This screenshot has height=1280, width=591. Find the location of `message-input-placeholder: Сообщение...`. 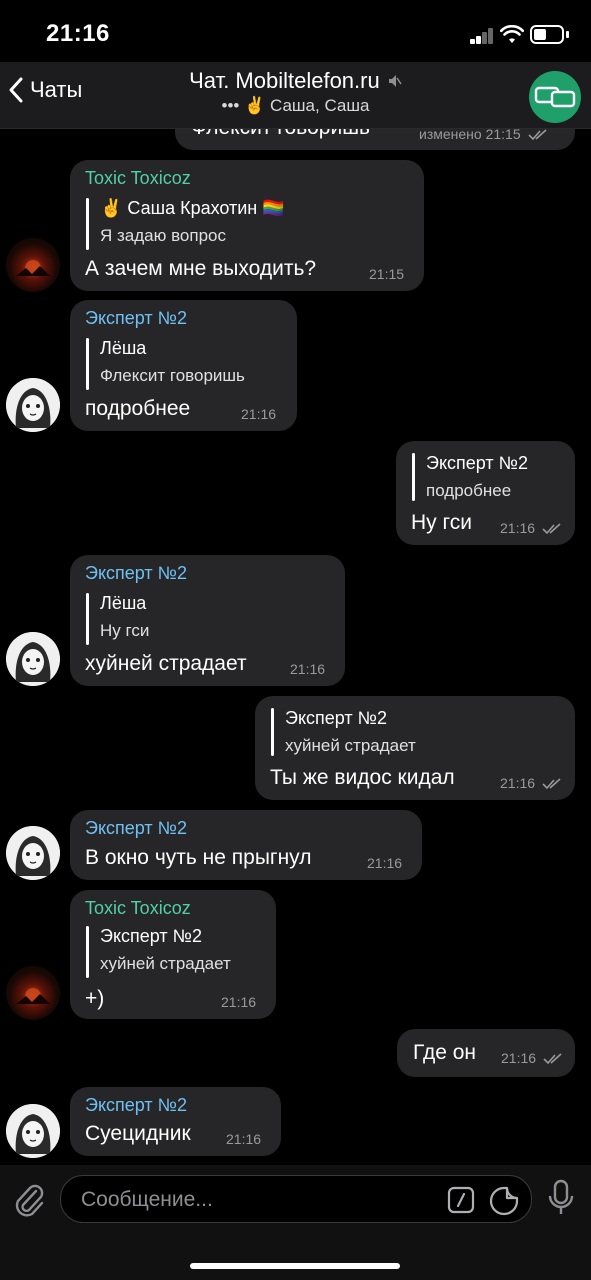

message-input-placeholder: Сообщение... is located at coordinates (147, 1199).